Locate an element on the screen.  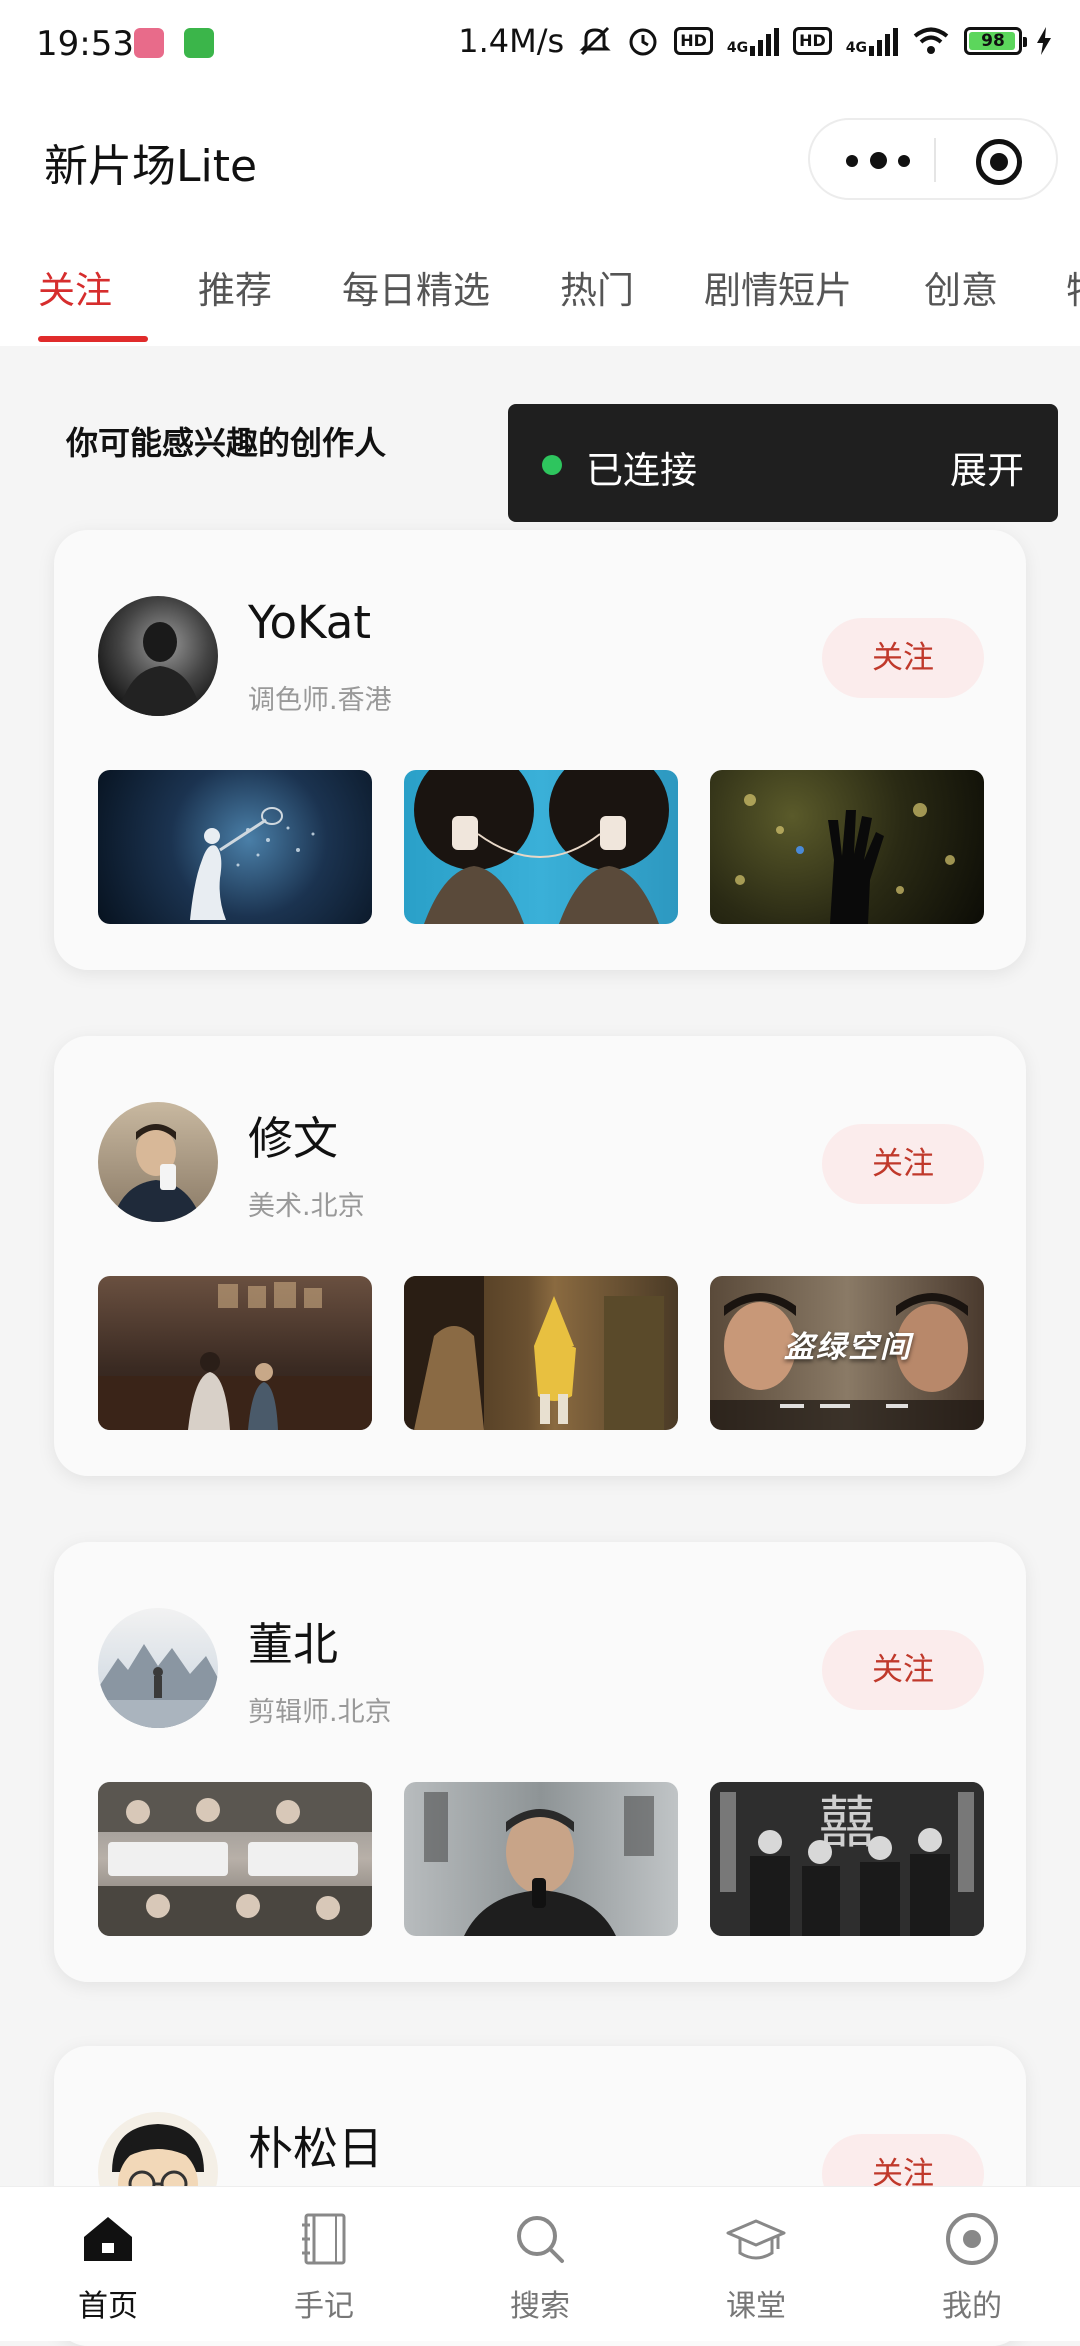
nav-label: 手记 is located at coordinates (324, 2306).